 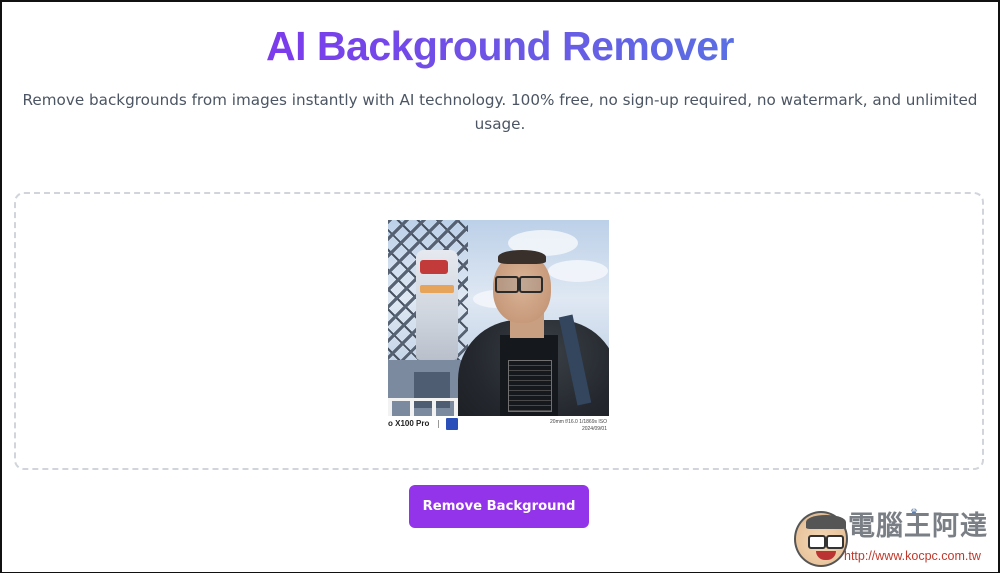 I want to click on person-hair, so click(x=522, y=257).